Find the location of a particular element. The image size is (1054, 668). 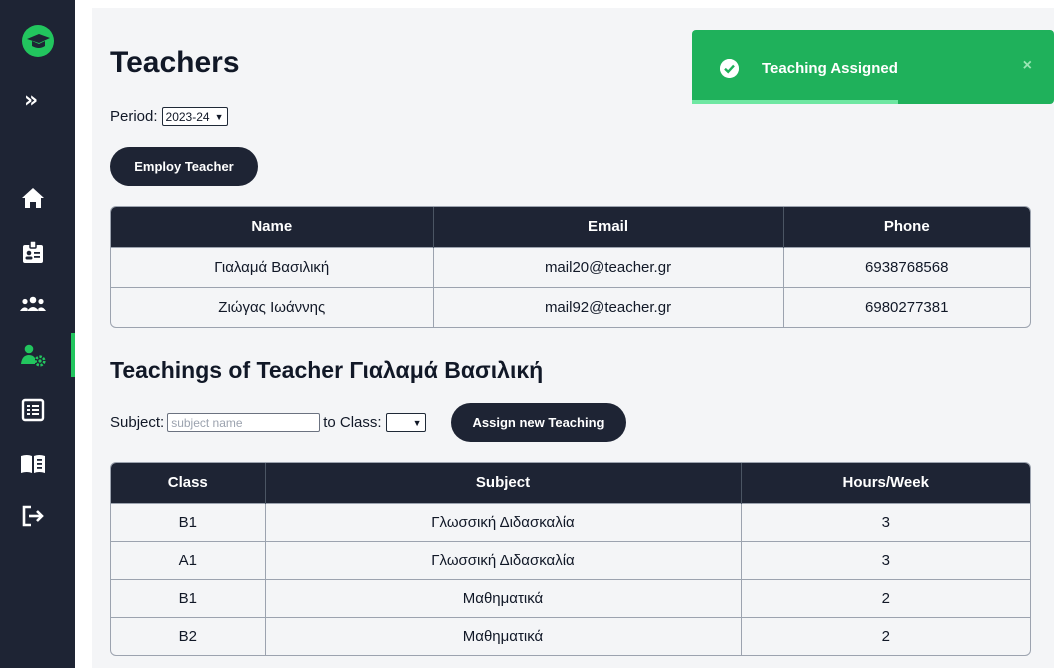

users-icon is located at coordinates (33, 303).